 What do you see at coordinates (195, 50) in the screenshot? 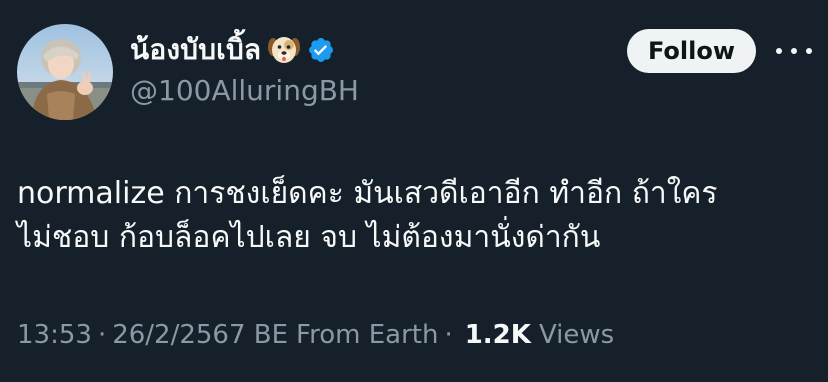
I see `display-name: น้องบับเบิ้ล` at bounding box center [195, 50].